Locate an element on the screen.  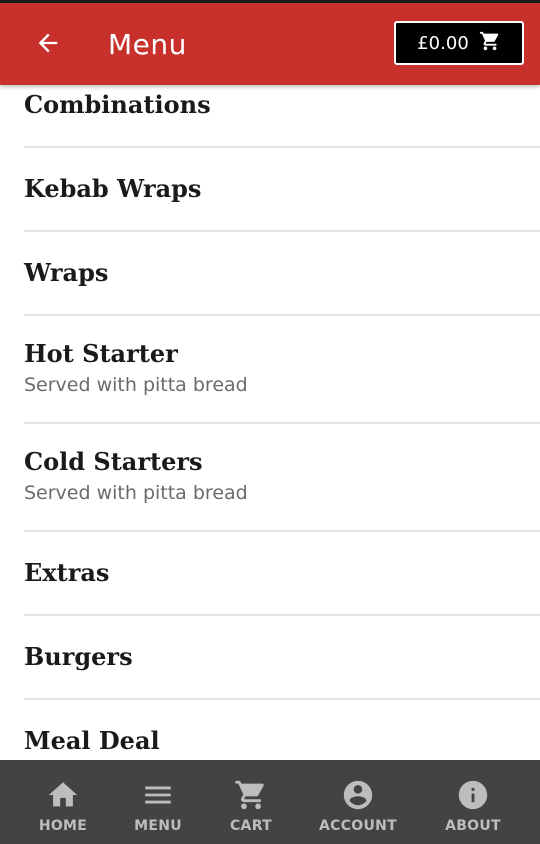
home-icon is located at coordinates (63, 795).